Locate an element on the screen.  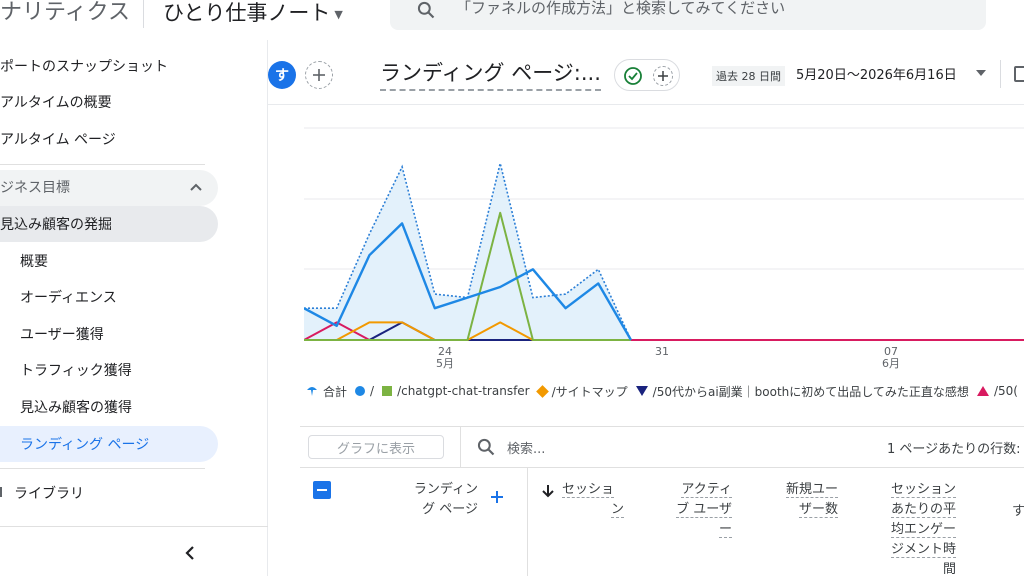
column-header-landing-page: ランディン グ ページ is located at coordinates (441, 500).